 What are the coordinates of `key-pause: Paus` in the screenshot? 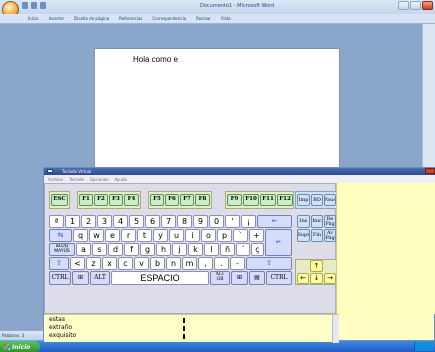 It's located at (330, 200).